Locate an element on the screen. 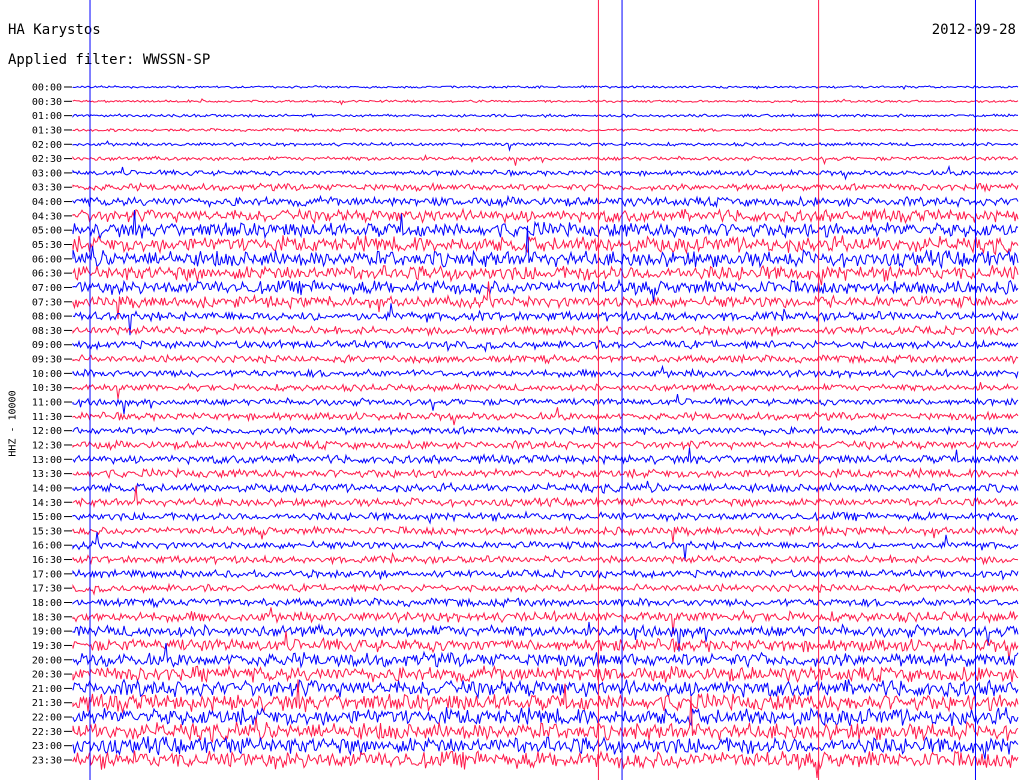  row-label: 06:00 is located at coordinates (47, 259).